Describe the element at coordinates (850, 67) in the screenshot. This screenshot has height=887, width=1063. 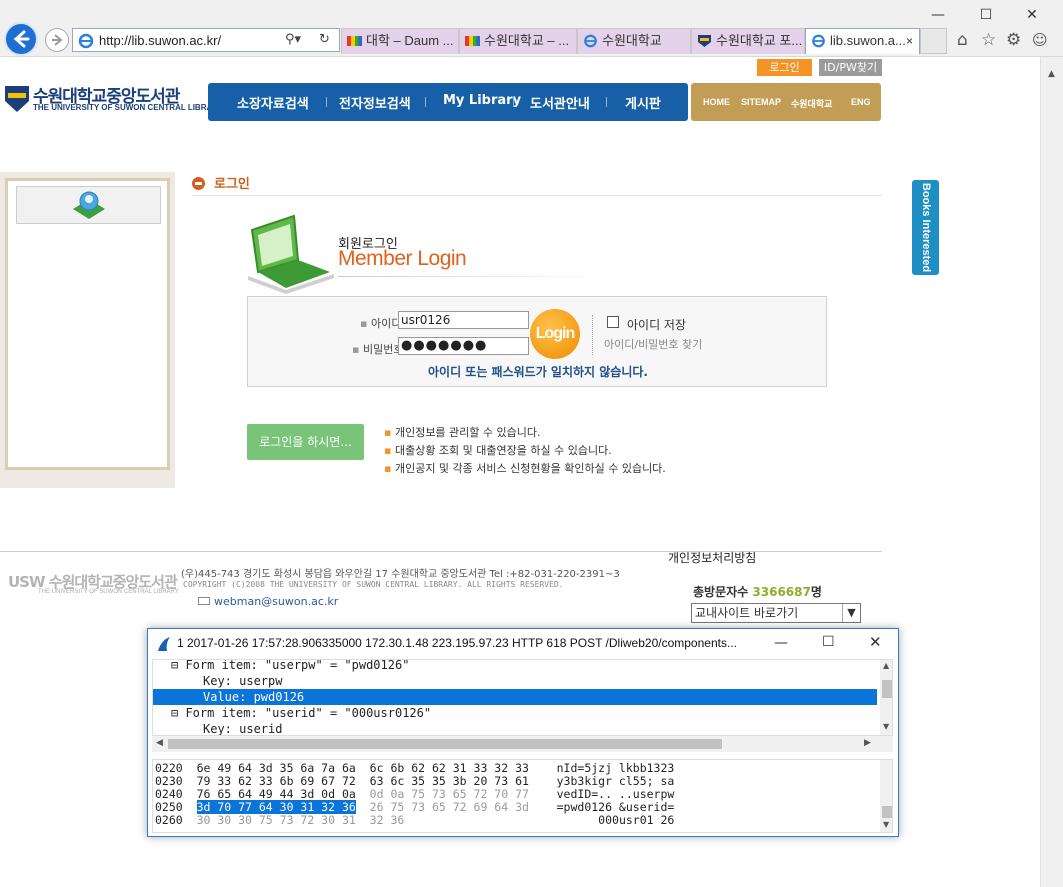
I see `top-find-id-button: ID/PW찾기` at that location.